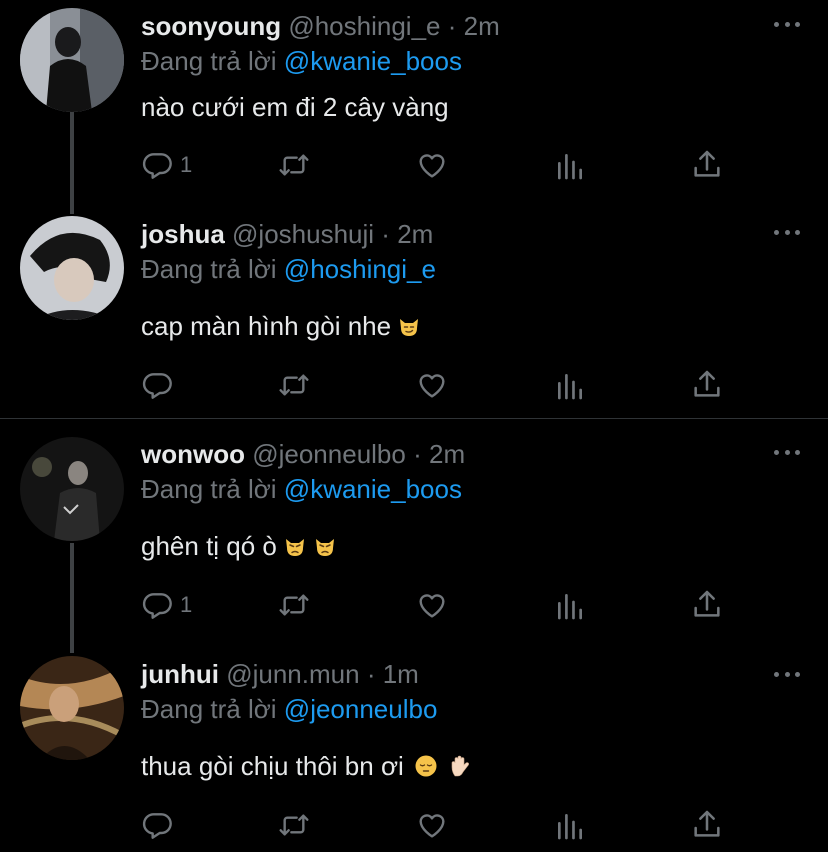 This screenshot has width=828, height=852. I want to click on tweet-header: joshua @joshushuji · 2m, so click(287, 234).